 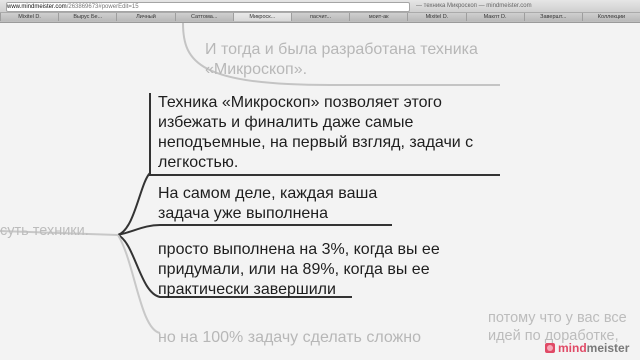 I want to click on mindmap-central-node: суть техники., so click(x=55, y=231).